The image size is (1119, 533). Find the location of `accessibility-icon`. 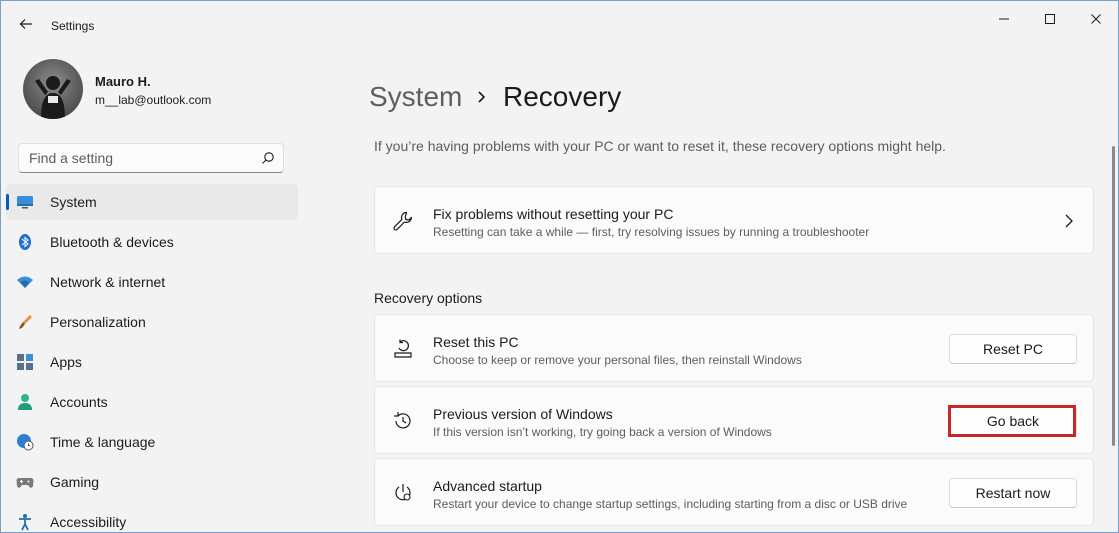

accessibility-icon is located at coordinates (25, 522).